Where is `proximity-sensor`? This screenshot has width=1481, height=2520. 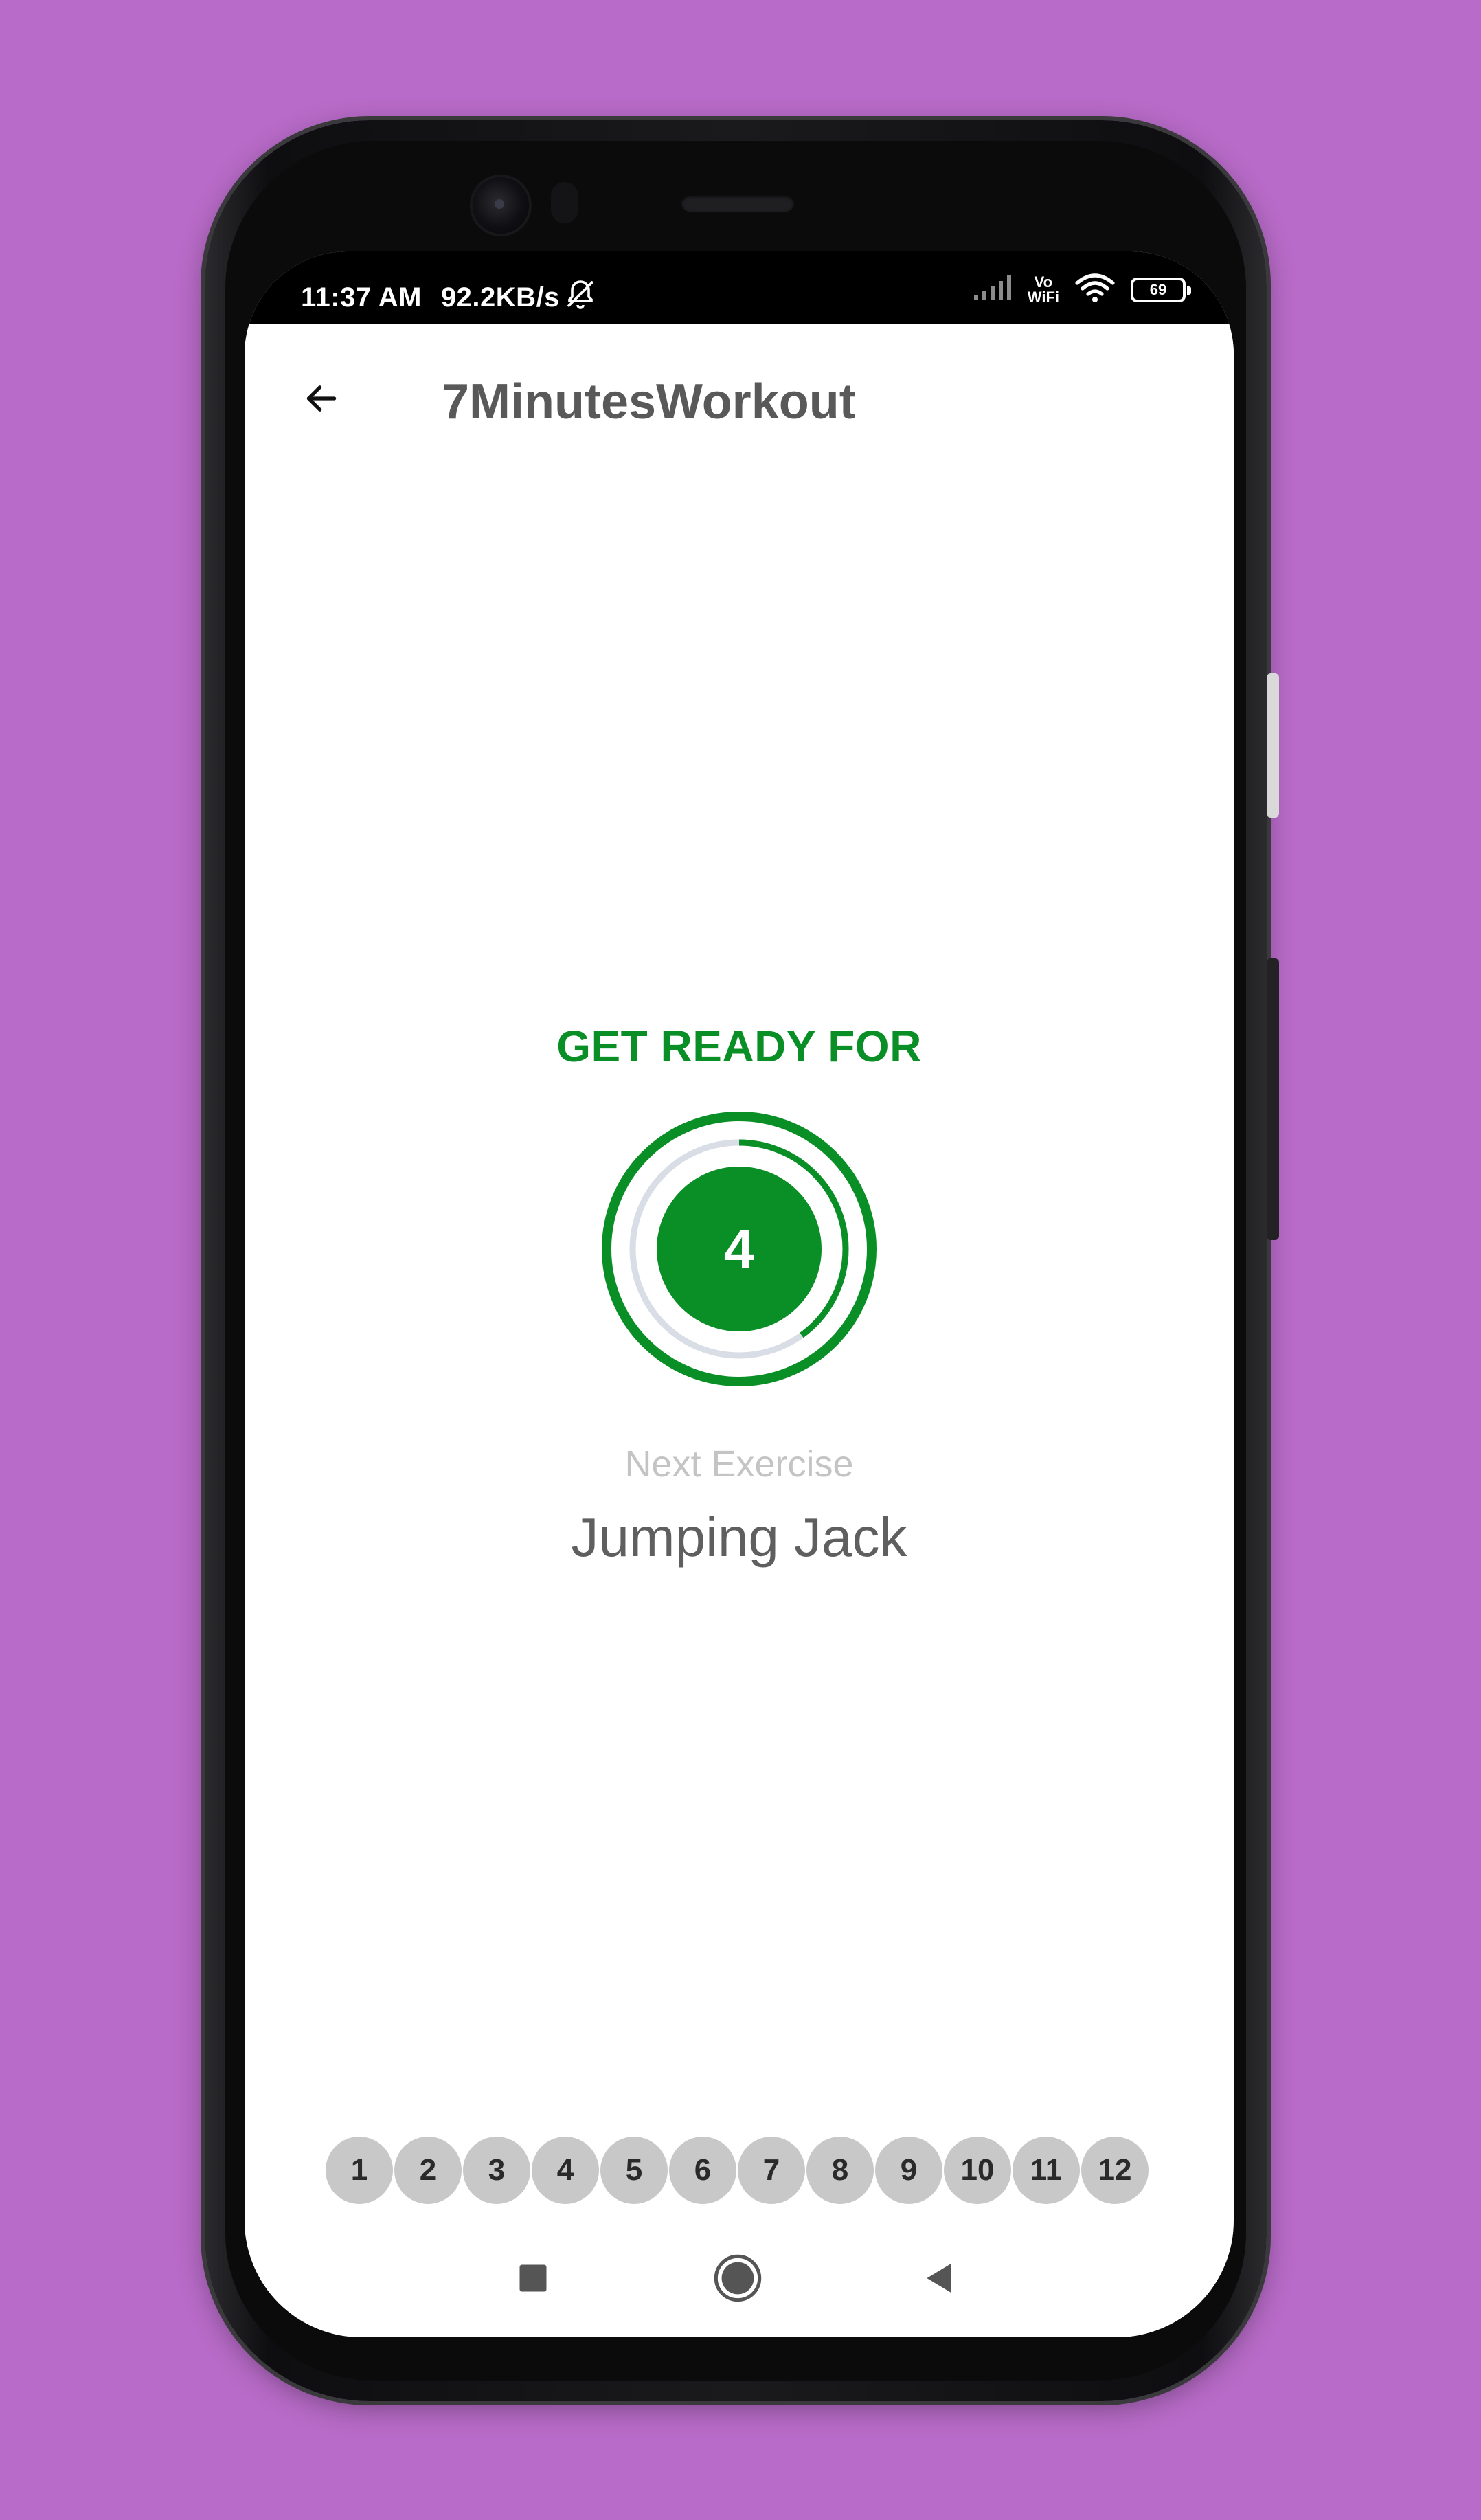 proximity-sensor is located at coordinates (564, 202).